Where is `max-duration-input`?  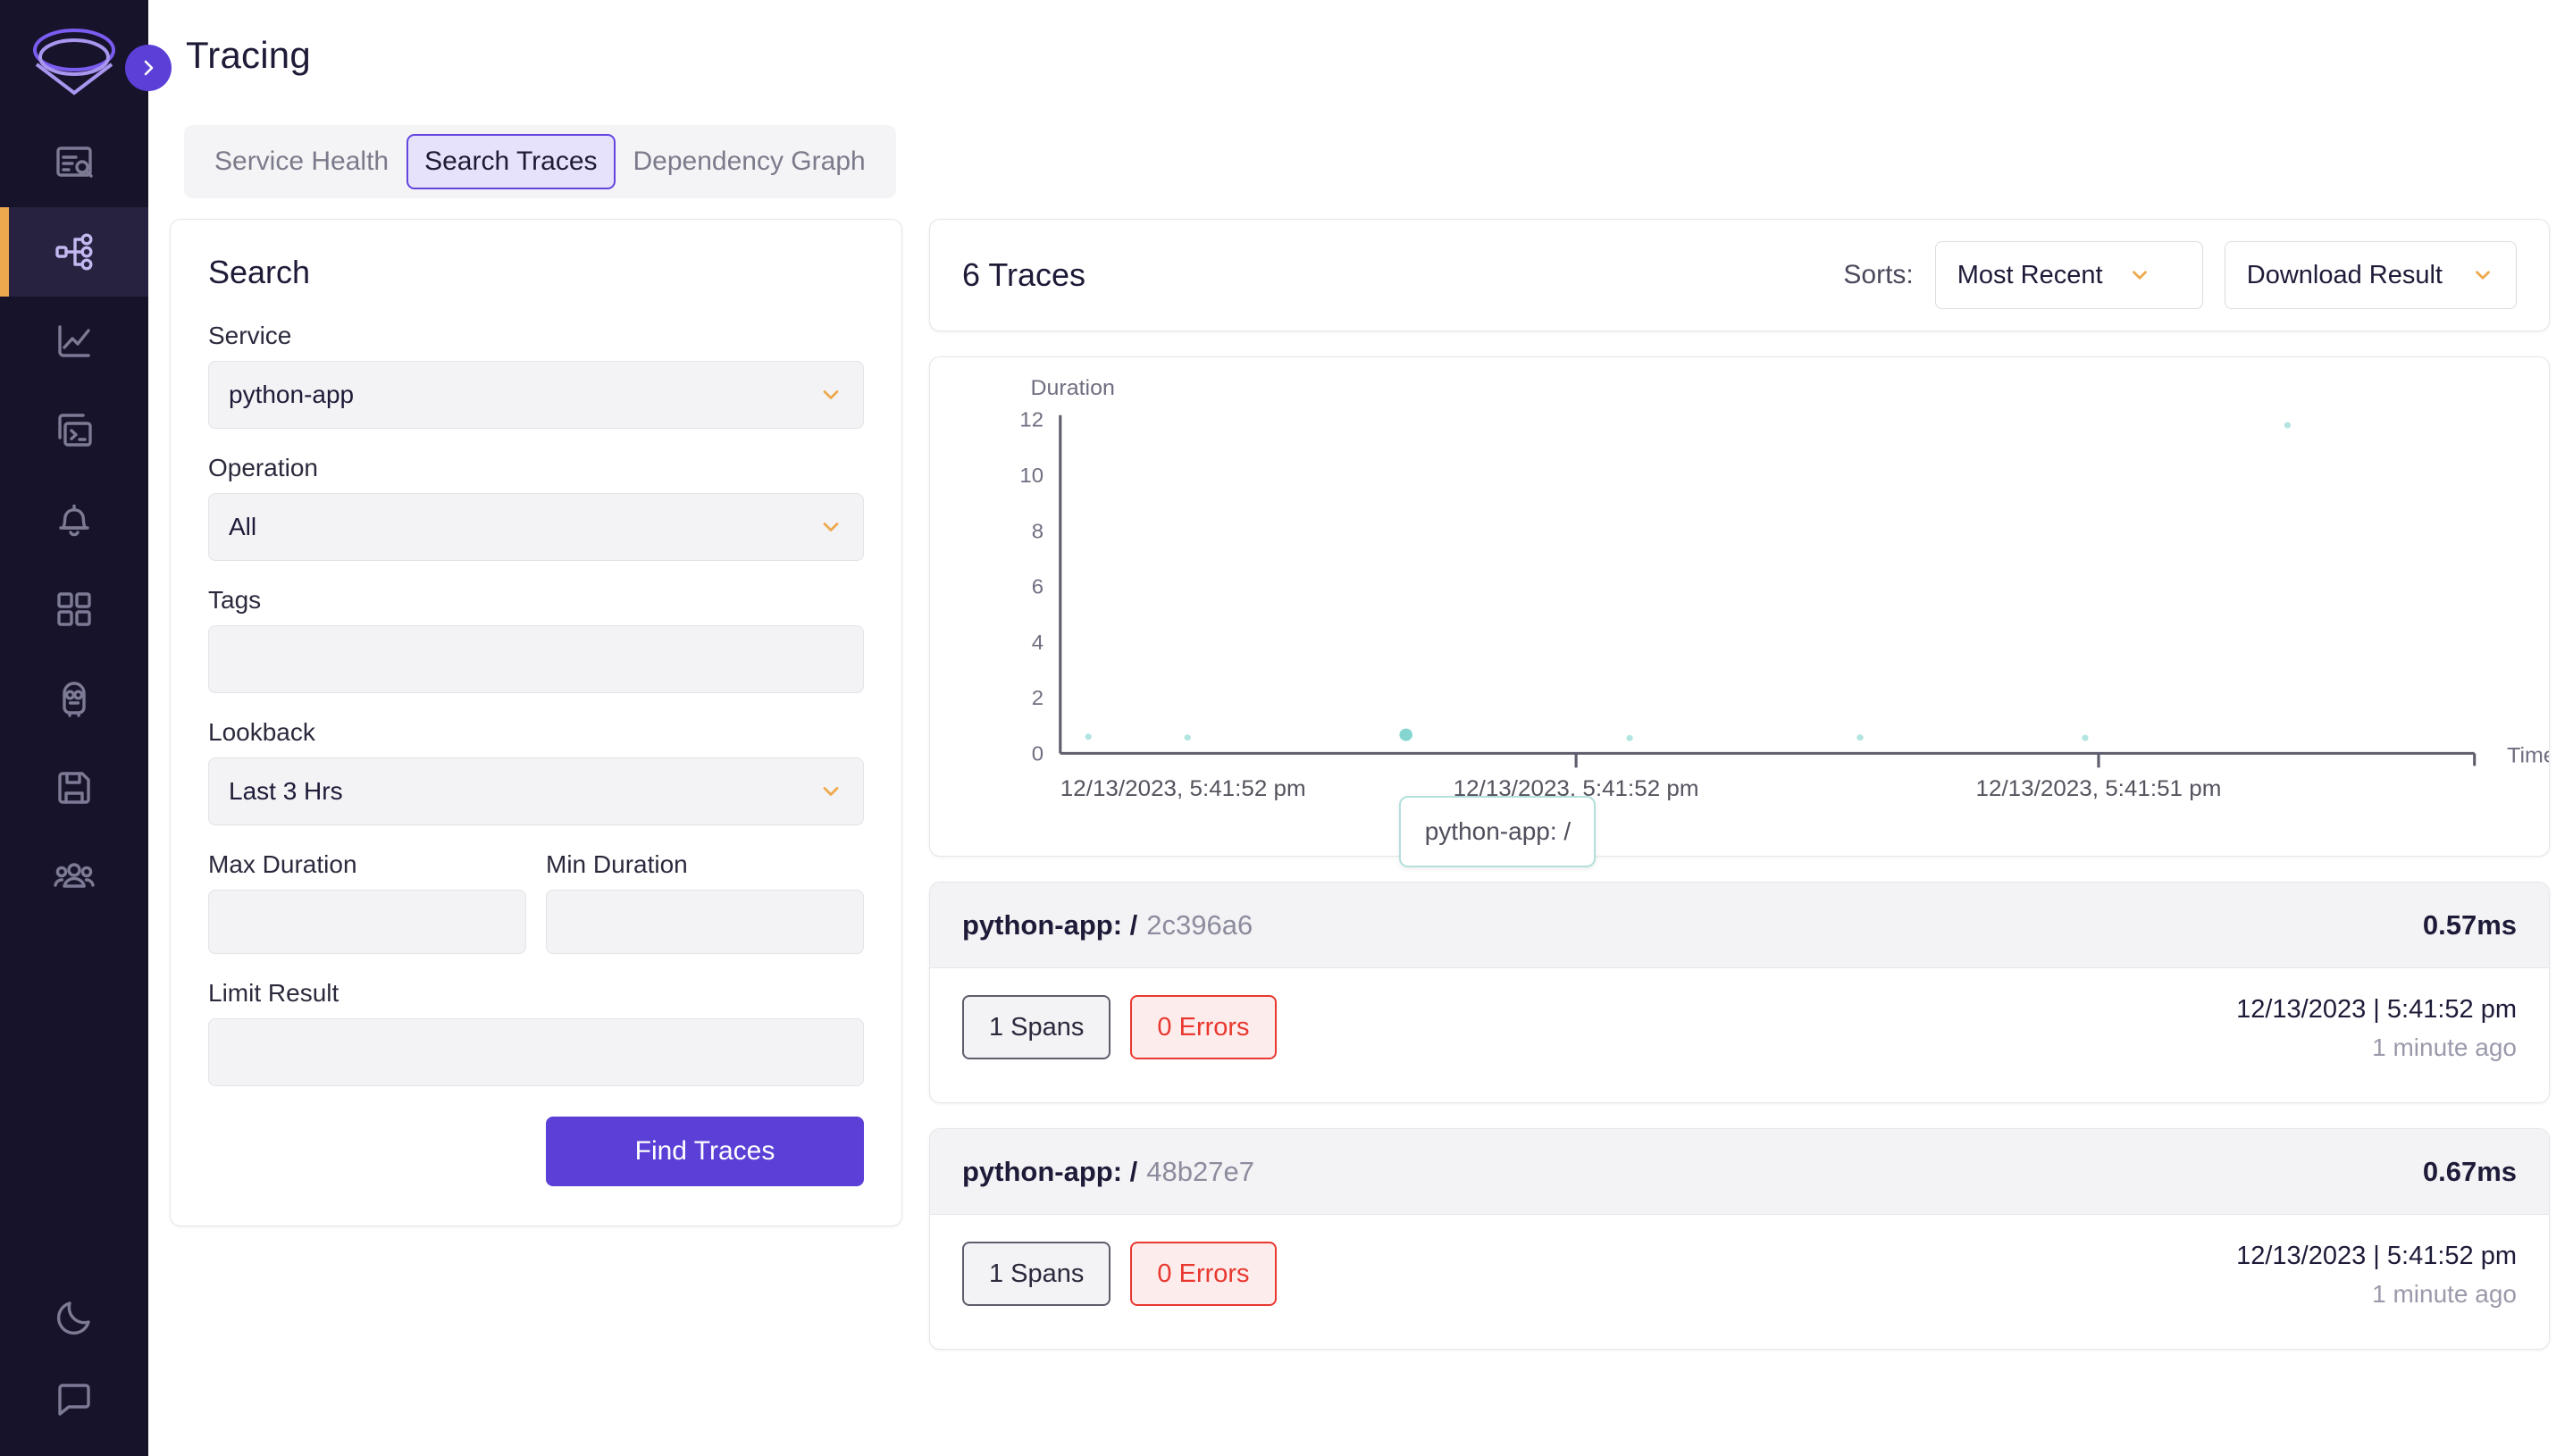 max-duration-input is located at coordinates (367, 922).